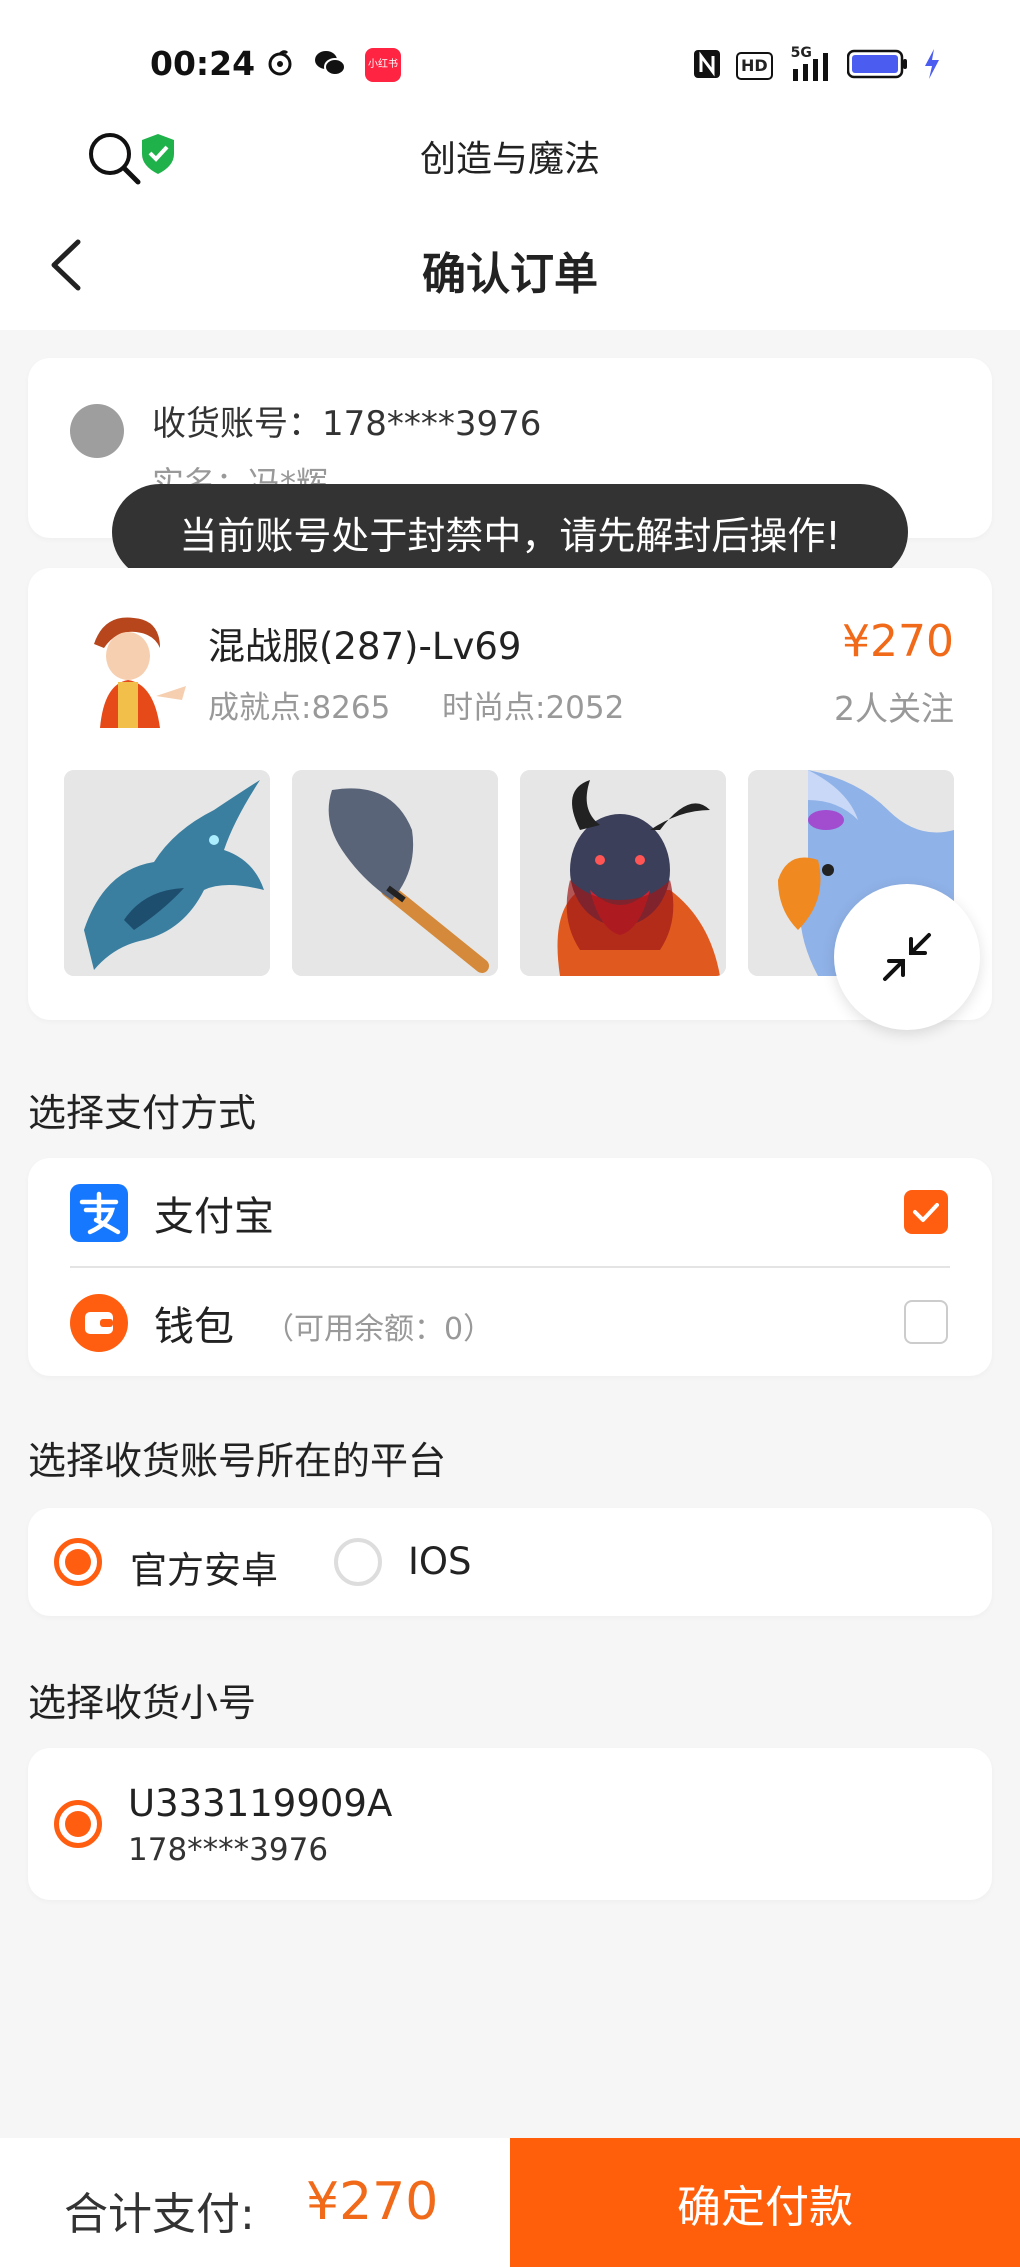  Describe the element at coordinates (510, 1322) in the screenshot. I see `wallet-option: 钱包 （可用余额：0）` at that location.